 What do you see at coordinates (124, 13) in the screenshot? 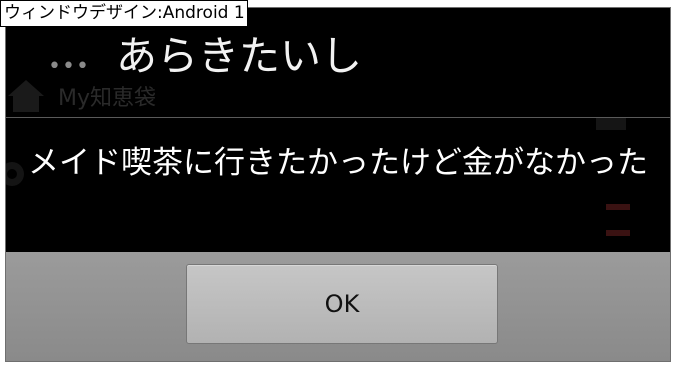
I see `window-caption-label: ウィンドウデザイン:Android 1` at bounding box center [124, 13].